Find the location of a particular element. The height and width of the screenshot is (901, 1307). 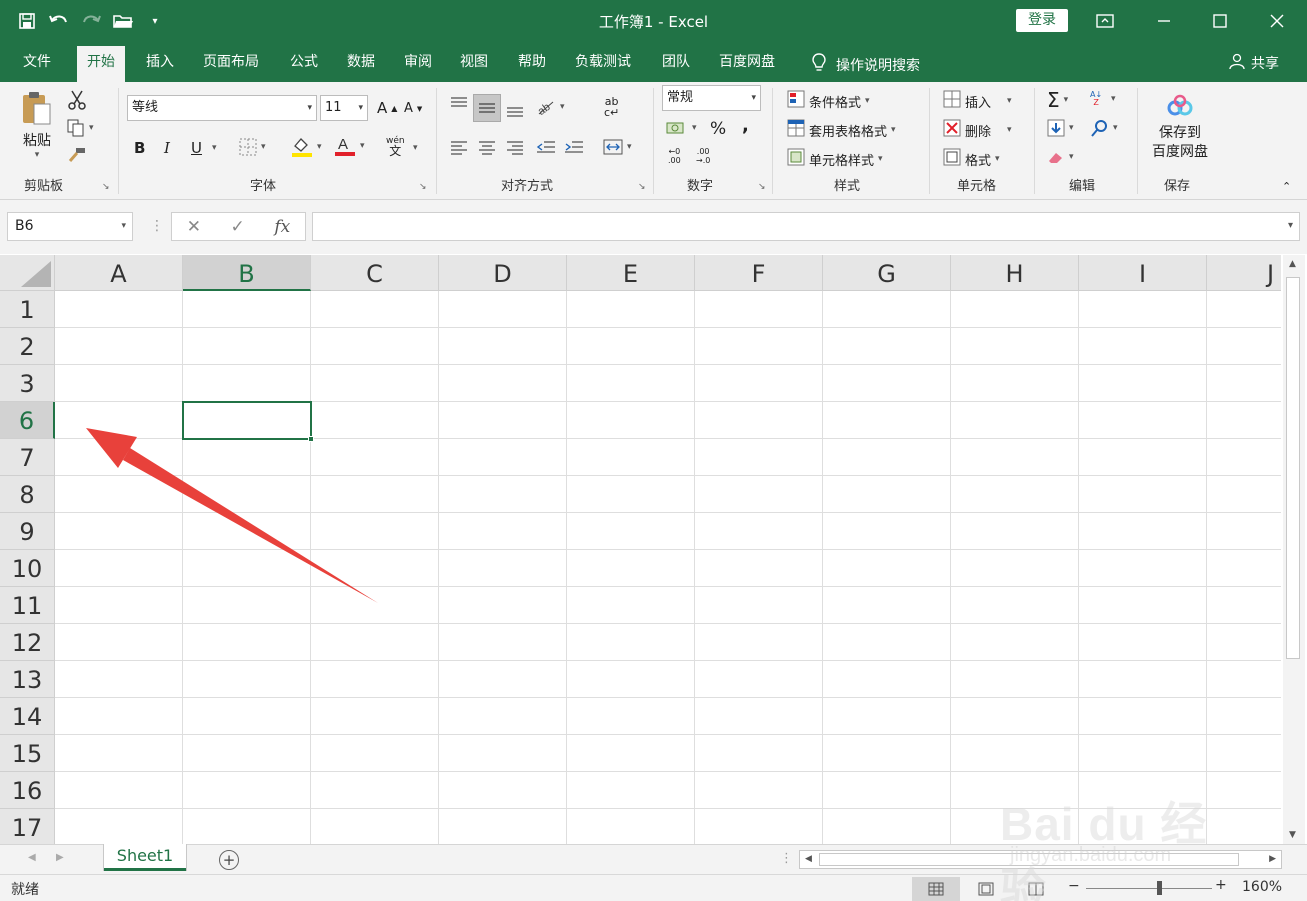

share-button: 共享 is located at coordinates (1254, 63).